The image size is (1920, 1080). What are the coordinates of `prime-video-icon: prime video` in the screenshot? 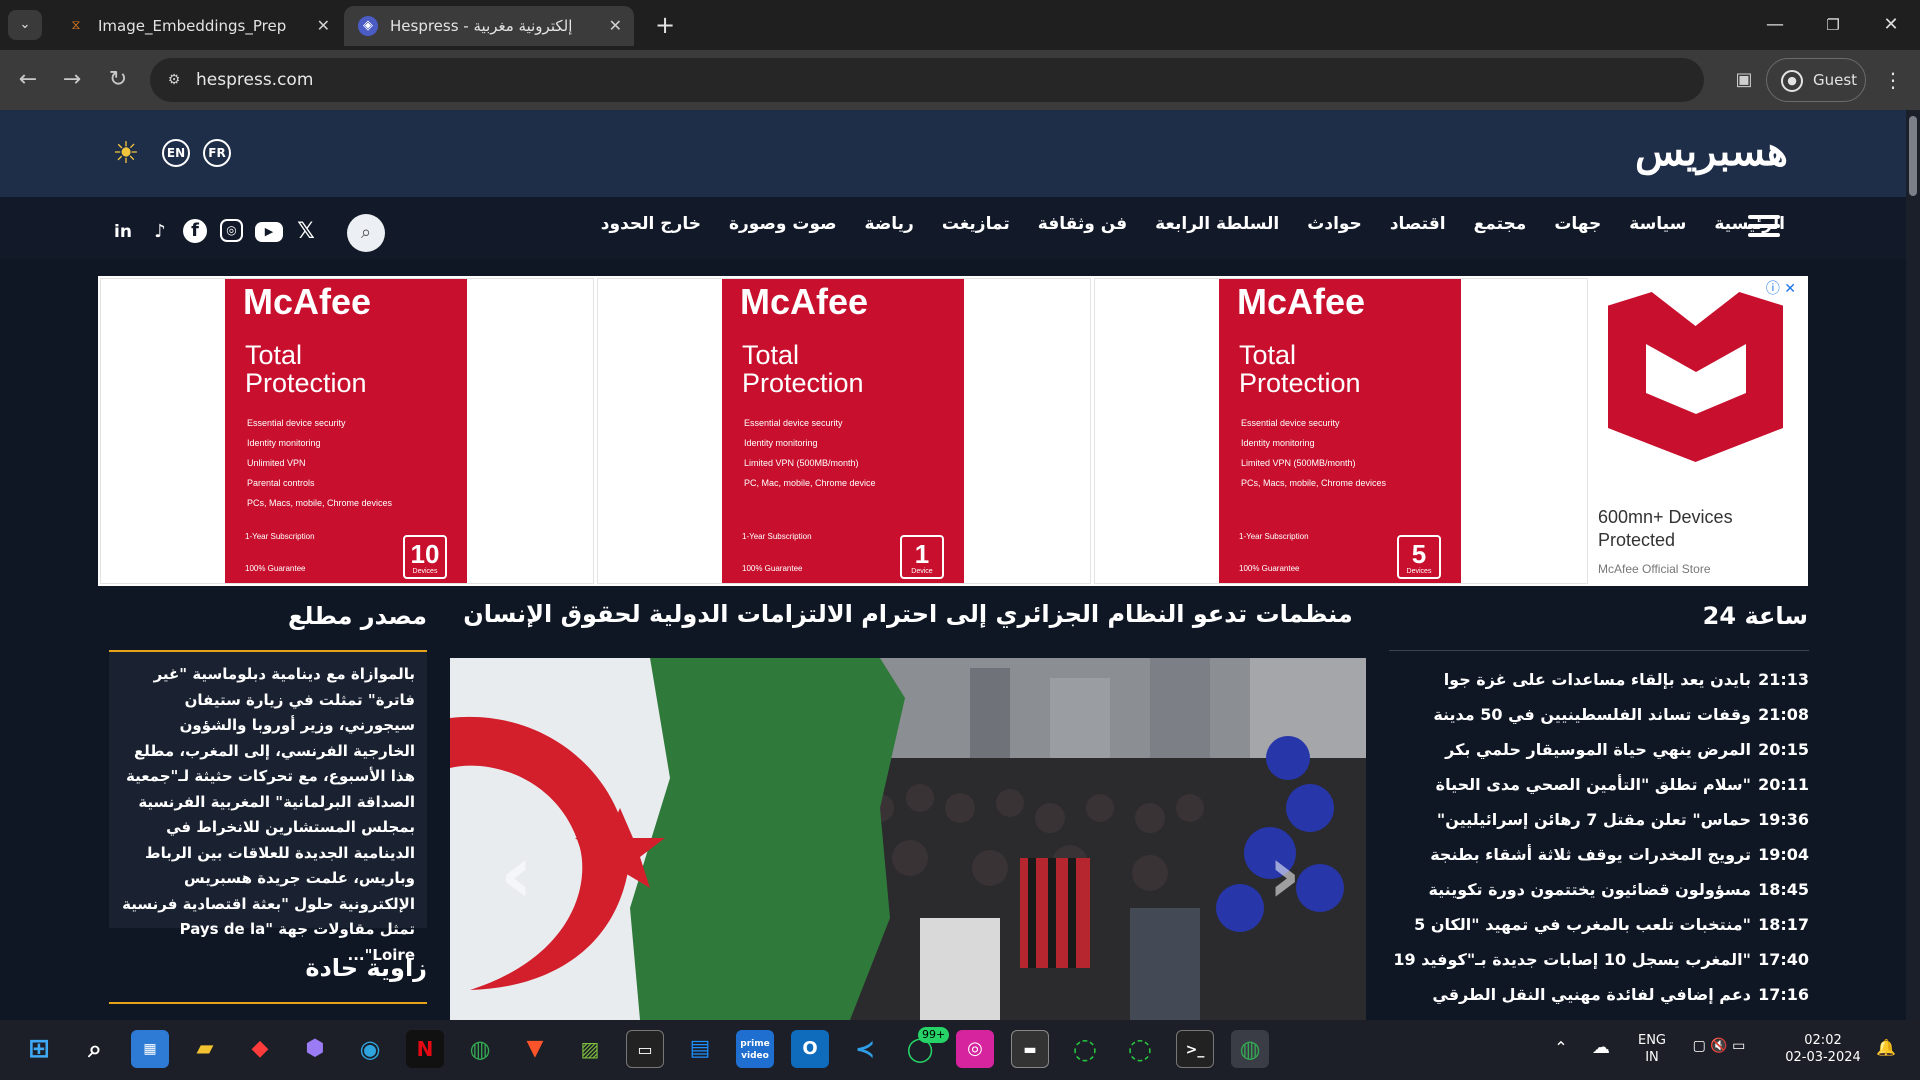 It's located at (755, 1049).